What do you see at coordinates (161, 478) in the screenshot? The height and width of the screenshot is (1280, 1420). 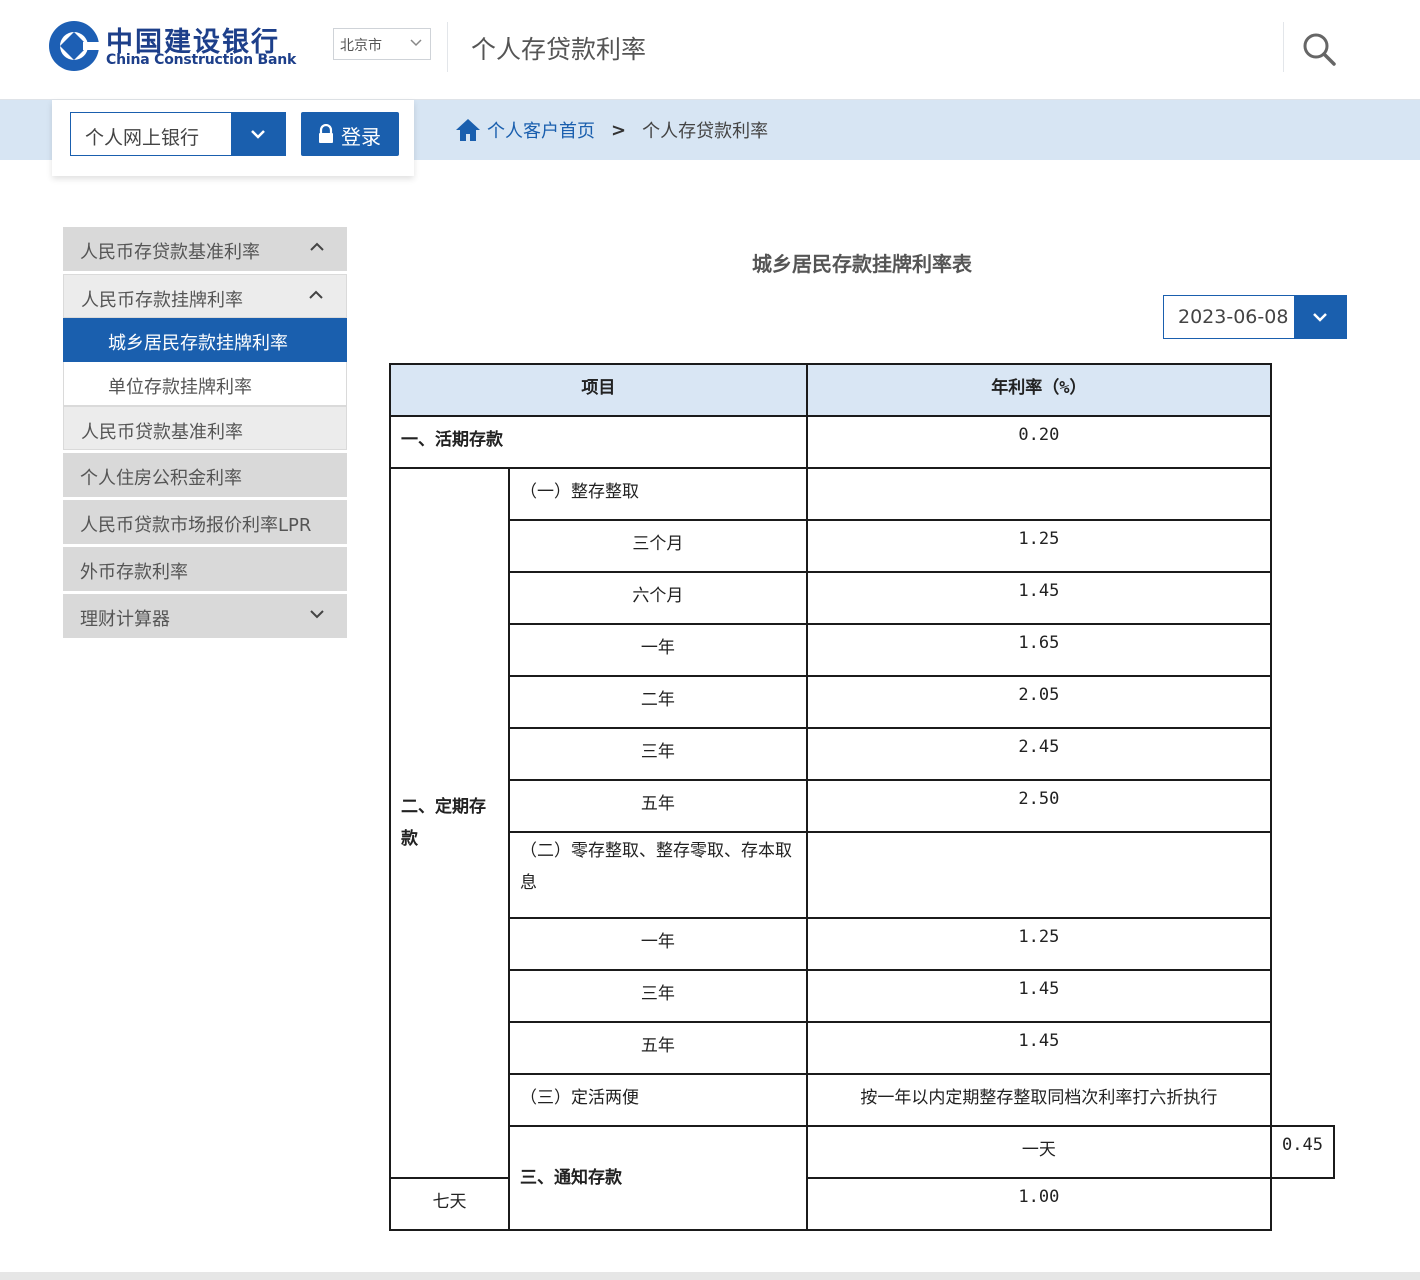 I see `sidebar-item-label: 个人住房公积金利率` at bounding box center [161, 478].